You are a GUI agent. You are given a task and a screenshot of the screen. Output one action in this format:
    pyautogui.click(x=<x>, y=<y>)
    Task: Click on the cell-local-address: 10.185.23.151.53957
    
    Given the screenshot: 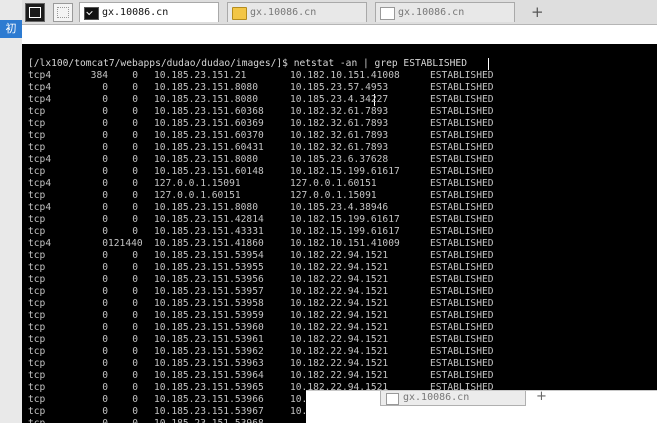 What is the action you would take?
    pyautogui.click(x=209, y=291)
    